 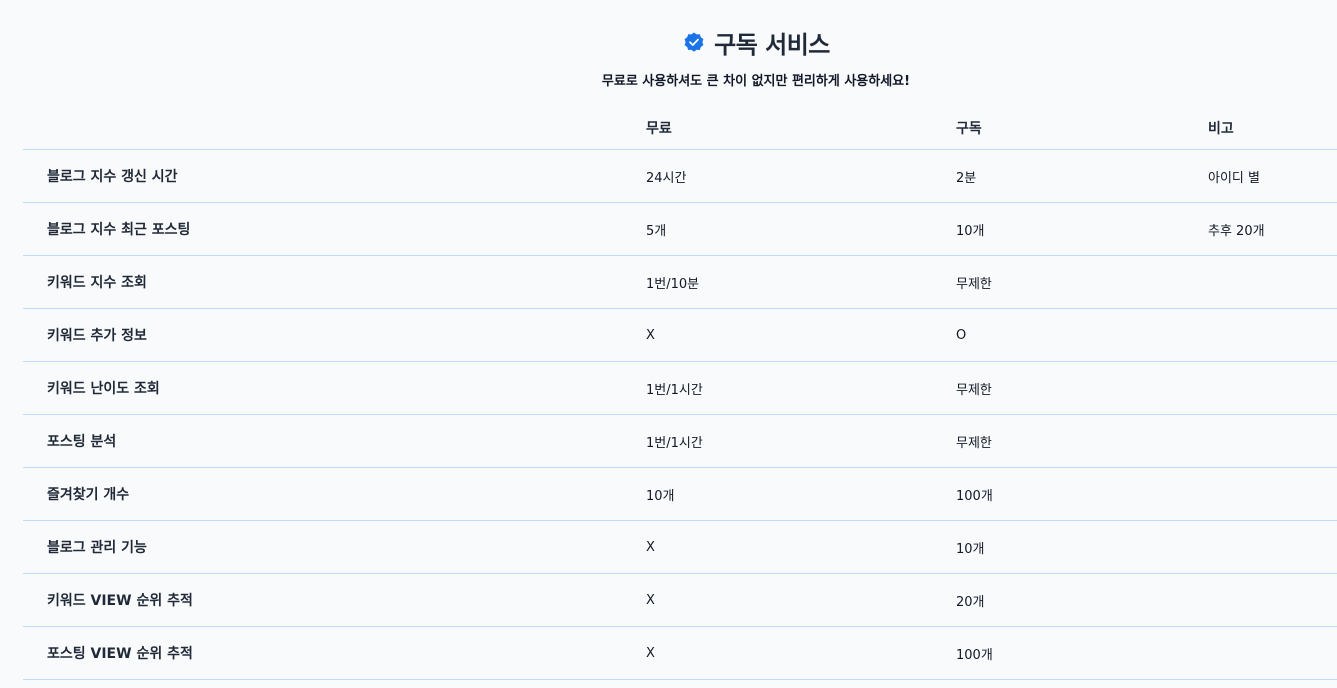 I want to click on table-row: 포스팅 VIEW 순위 추적 X 100개, so click(x=680, y=653).